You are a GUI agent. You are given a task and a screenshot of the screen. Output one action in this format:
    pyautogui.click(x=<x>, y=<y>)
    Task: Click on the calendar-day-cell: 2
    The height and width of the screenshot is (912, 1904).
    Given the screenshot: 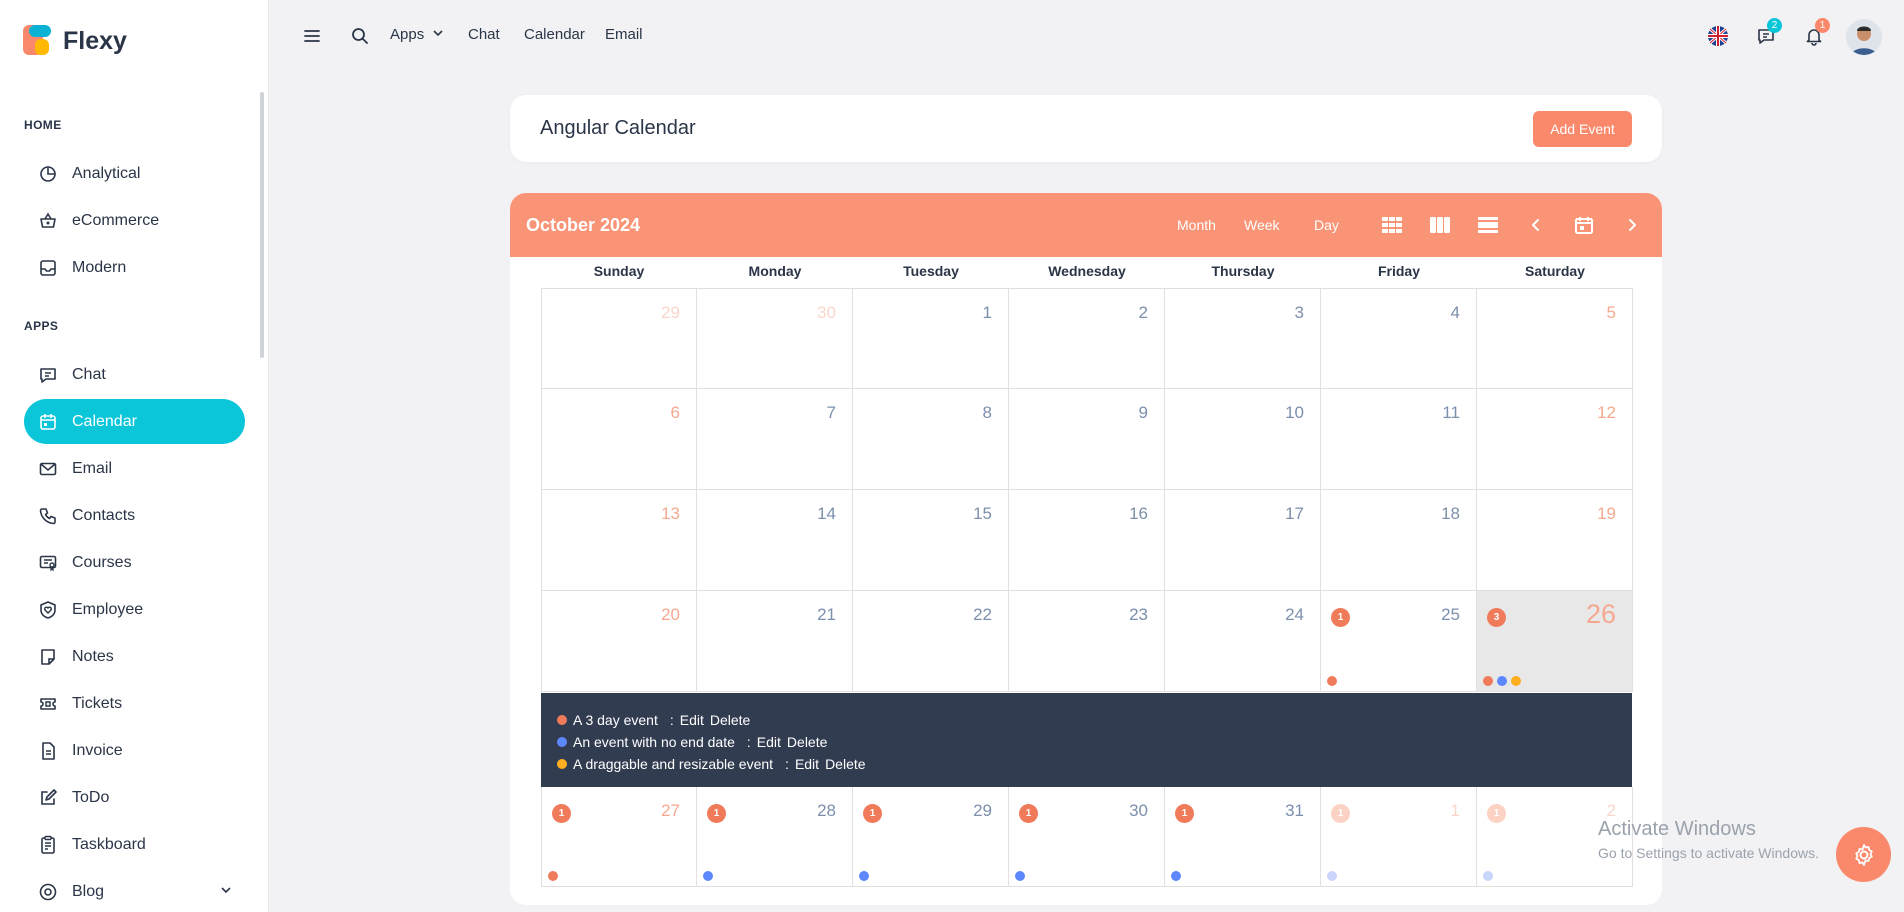 What is the action you would take?
    pyautogui.click(x=1087, y=338)
    